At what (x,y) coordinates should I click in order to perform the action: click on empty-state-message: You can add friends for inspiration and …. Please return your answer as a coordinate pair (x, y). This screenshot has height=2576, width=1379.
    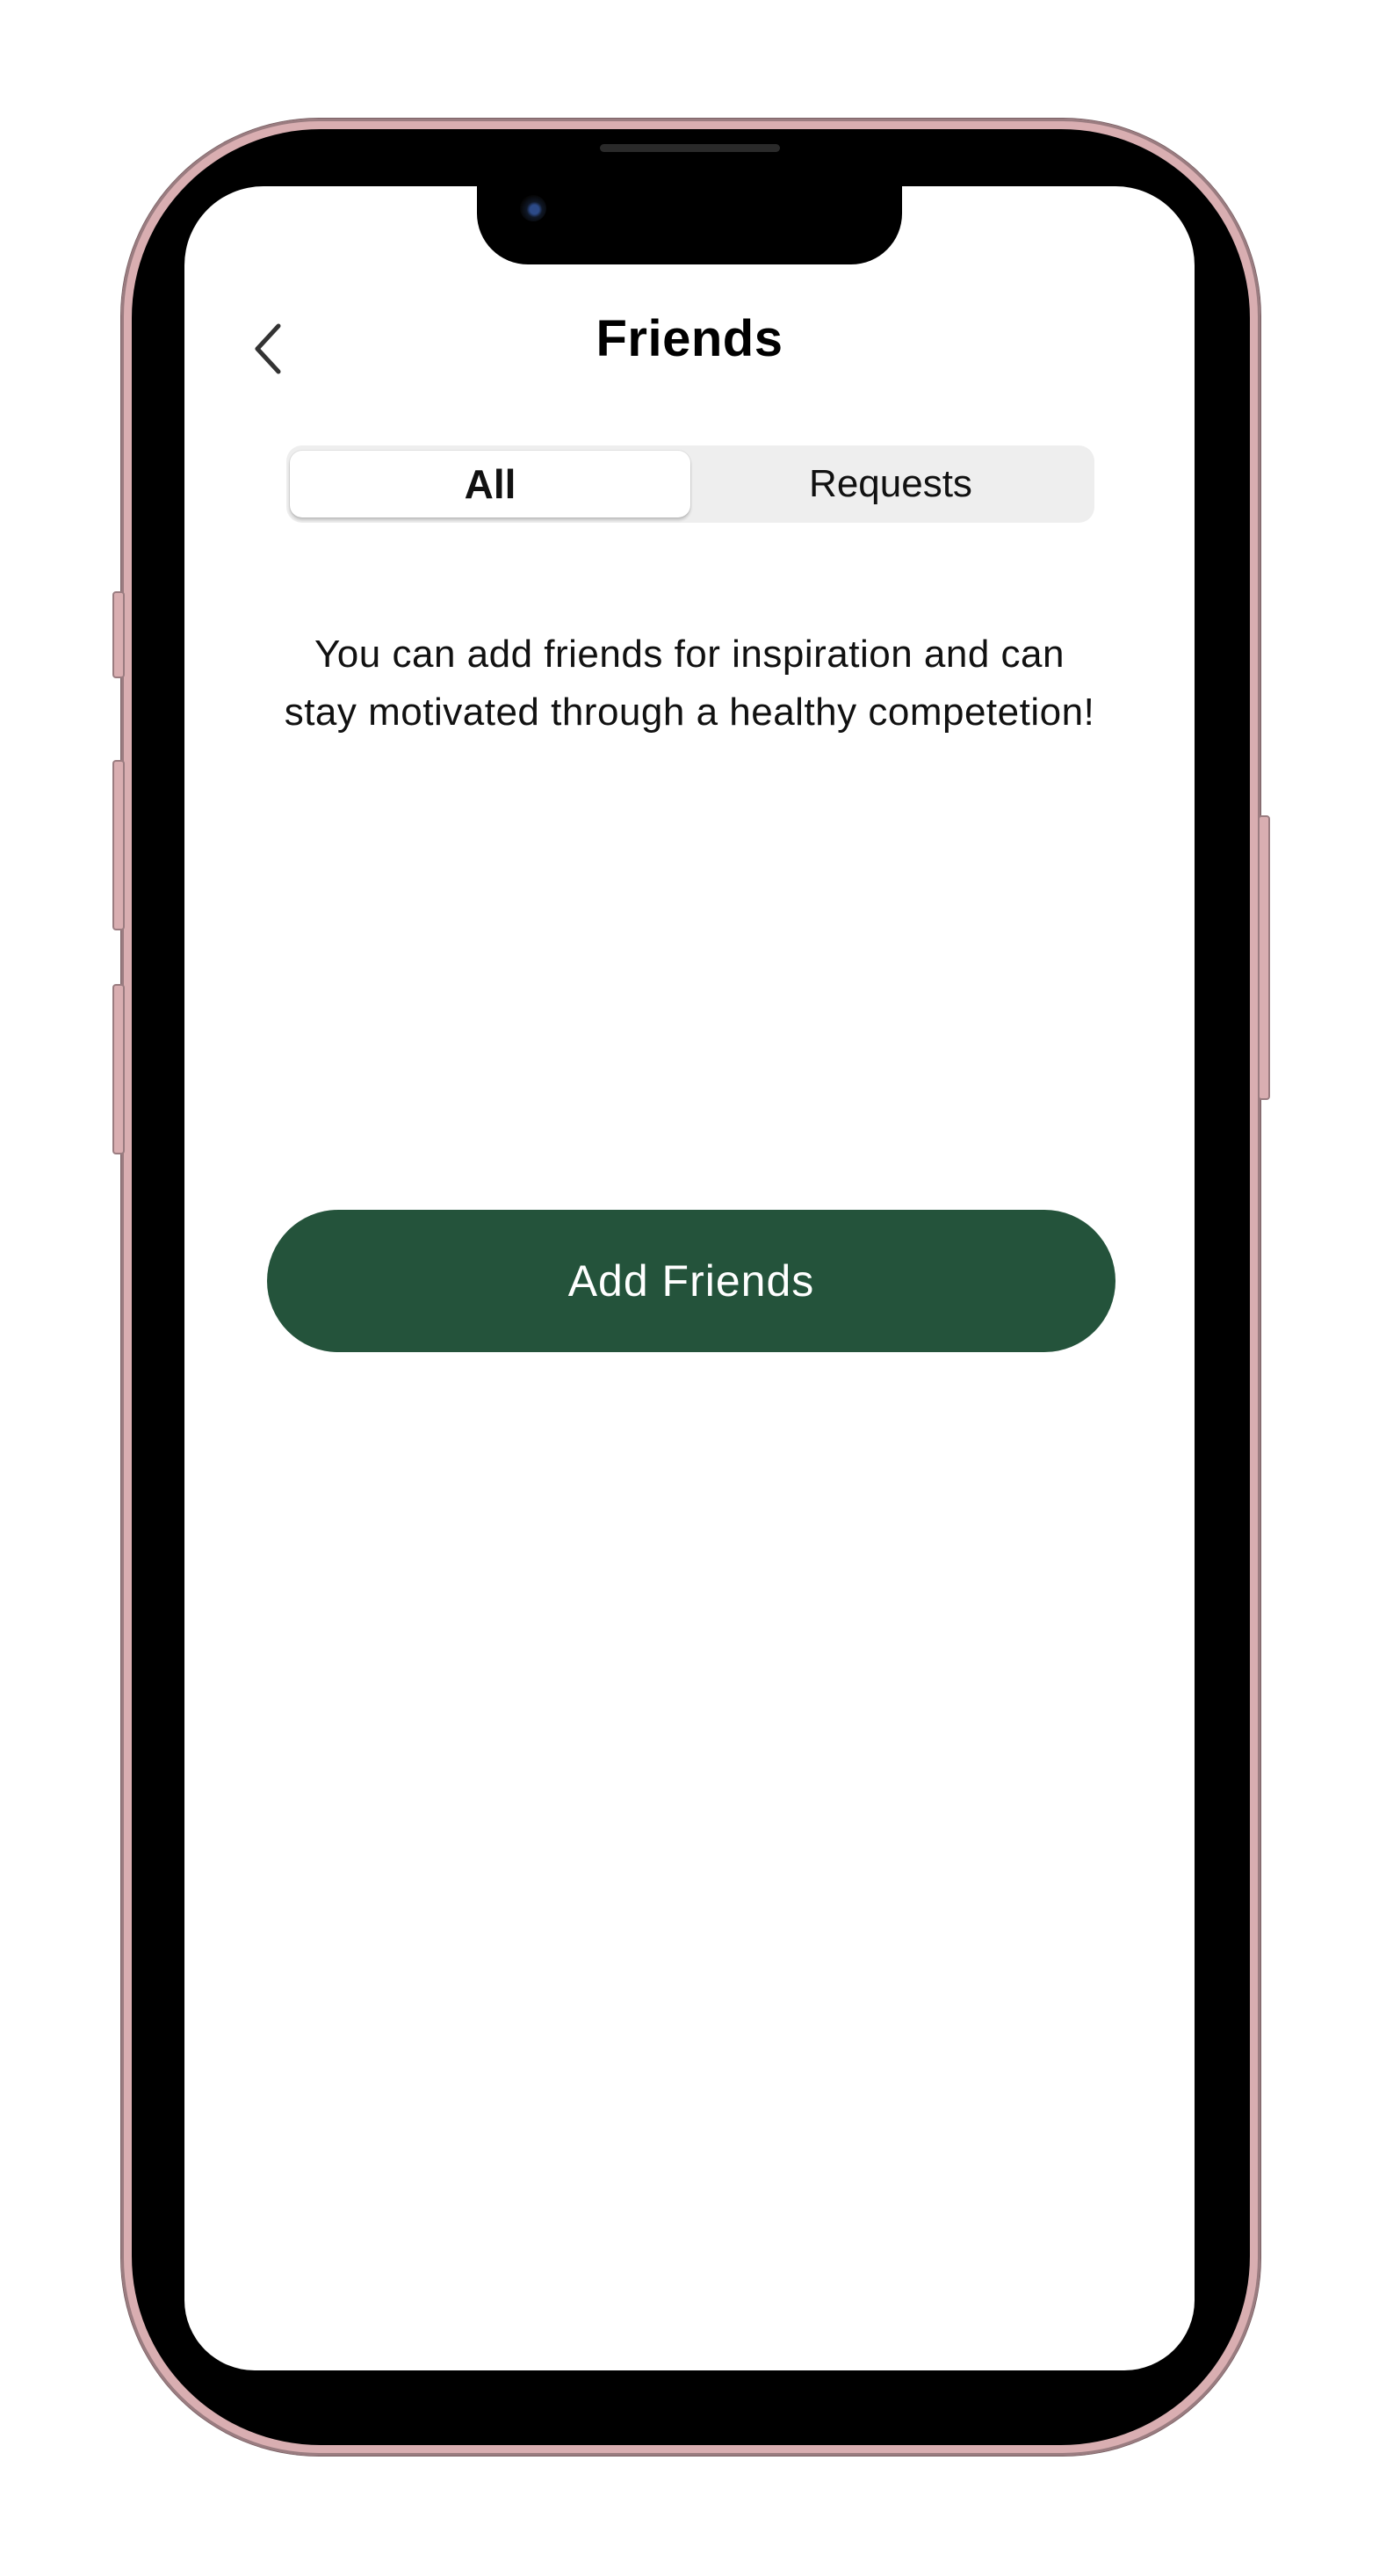
    Looking at the image, I should click on (689, 683).